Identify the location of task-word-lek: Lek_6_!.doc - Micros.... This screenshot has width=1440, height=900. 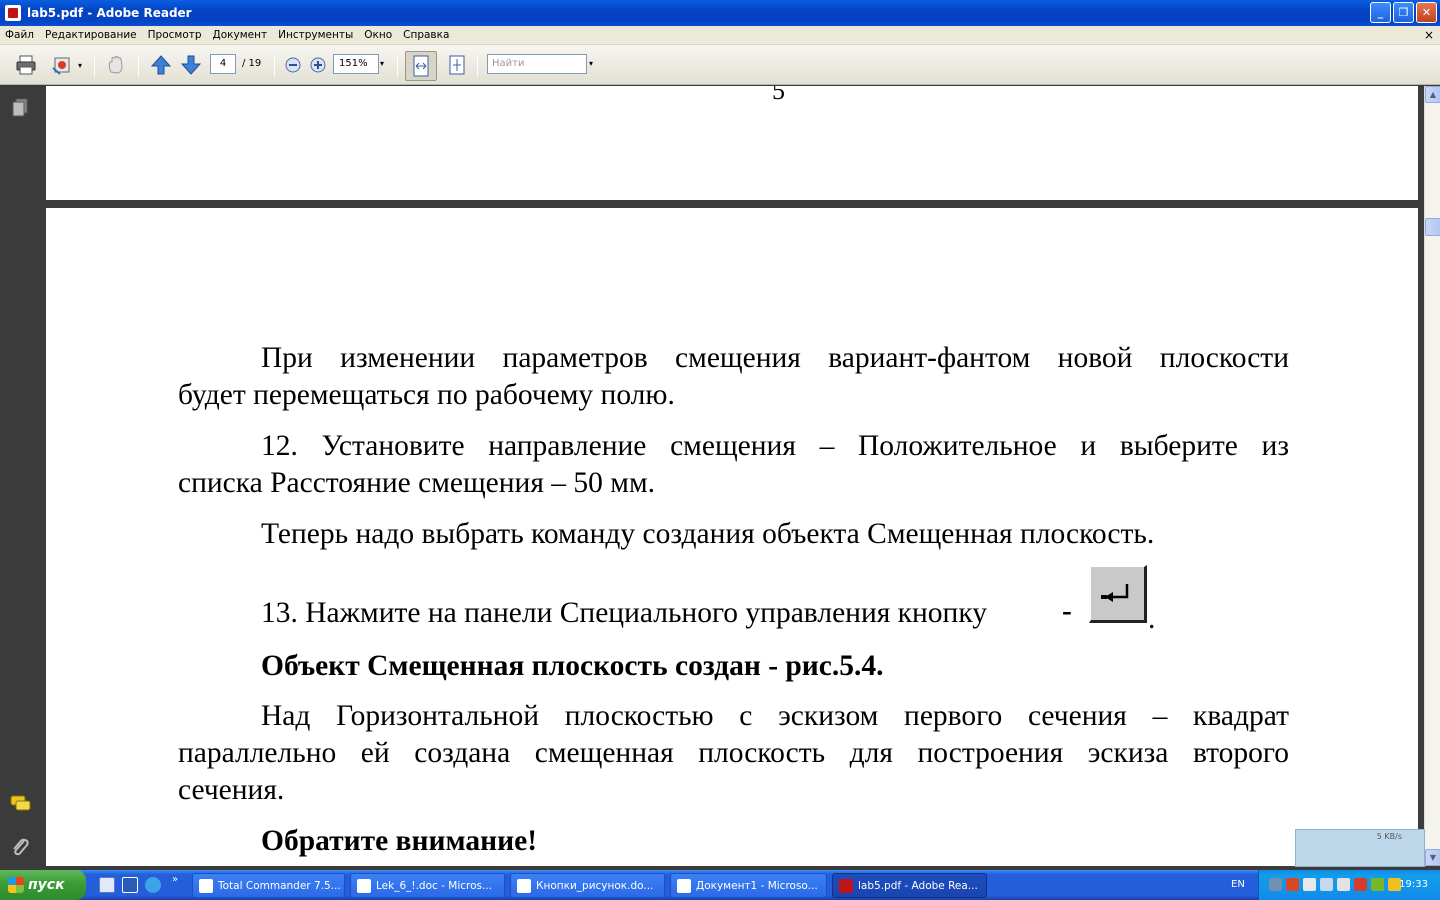
(427, 885).